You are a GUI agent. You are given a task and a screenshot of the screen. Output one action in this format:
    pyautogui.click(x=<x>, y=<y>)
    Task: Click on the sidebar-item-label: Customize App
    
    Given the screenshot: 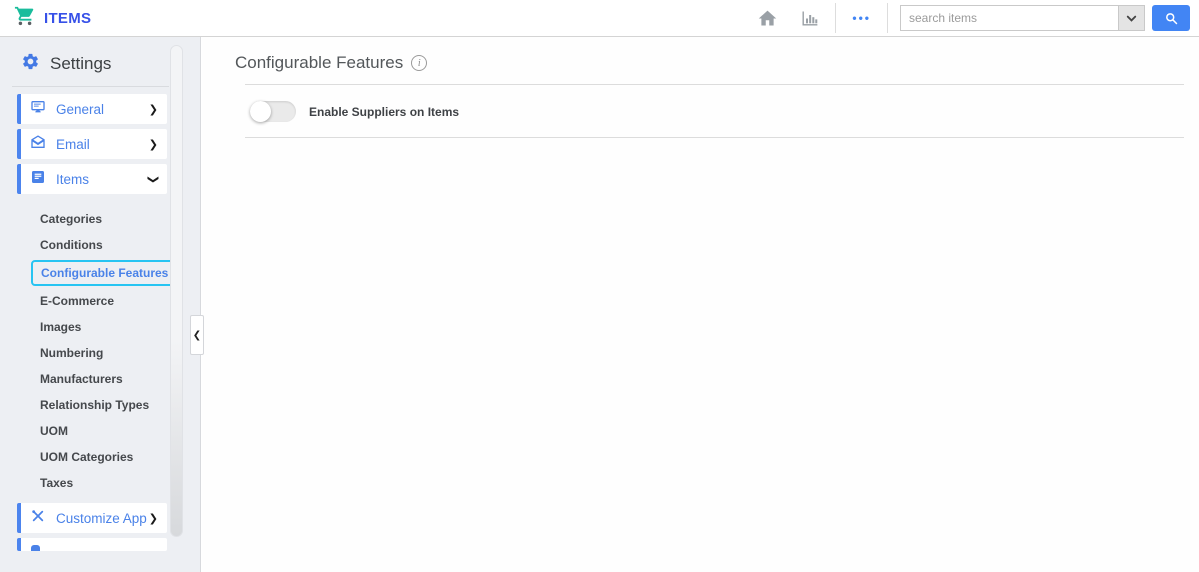 What is the action you would take?
    pyautogui.click(x=101, y=518)
    